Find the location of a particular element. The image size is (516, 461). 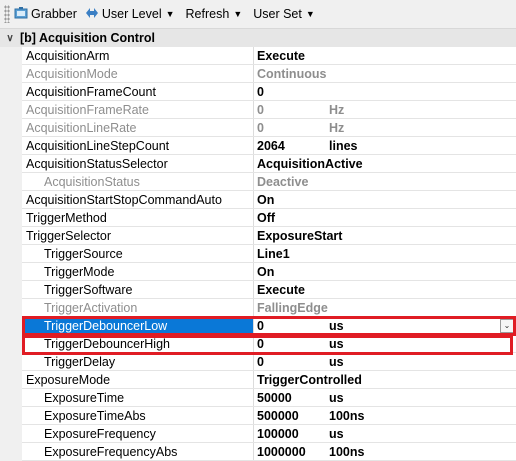

property-value-text: ExposureStart is located at coordinates (300, 235).